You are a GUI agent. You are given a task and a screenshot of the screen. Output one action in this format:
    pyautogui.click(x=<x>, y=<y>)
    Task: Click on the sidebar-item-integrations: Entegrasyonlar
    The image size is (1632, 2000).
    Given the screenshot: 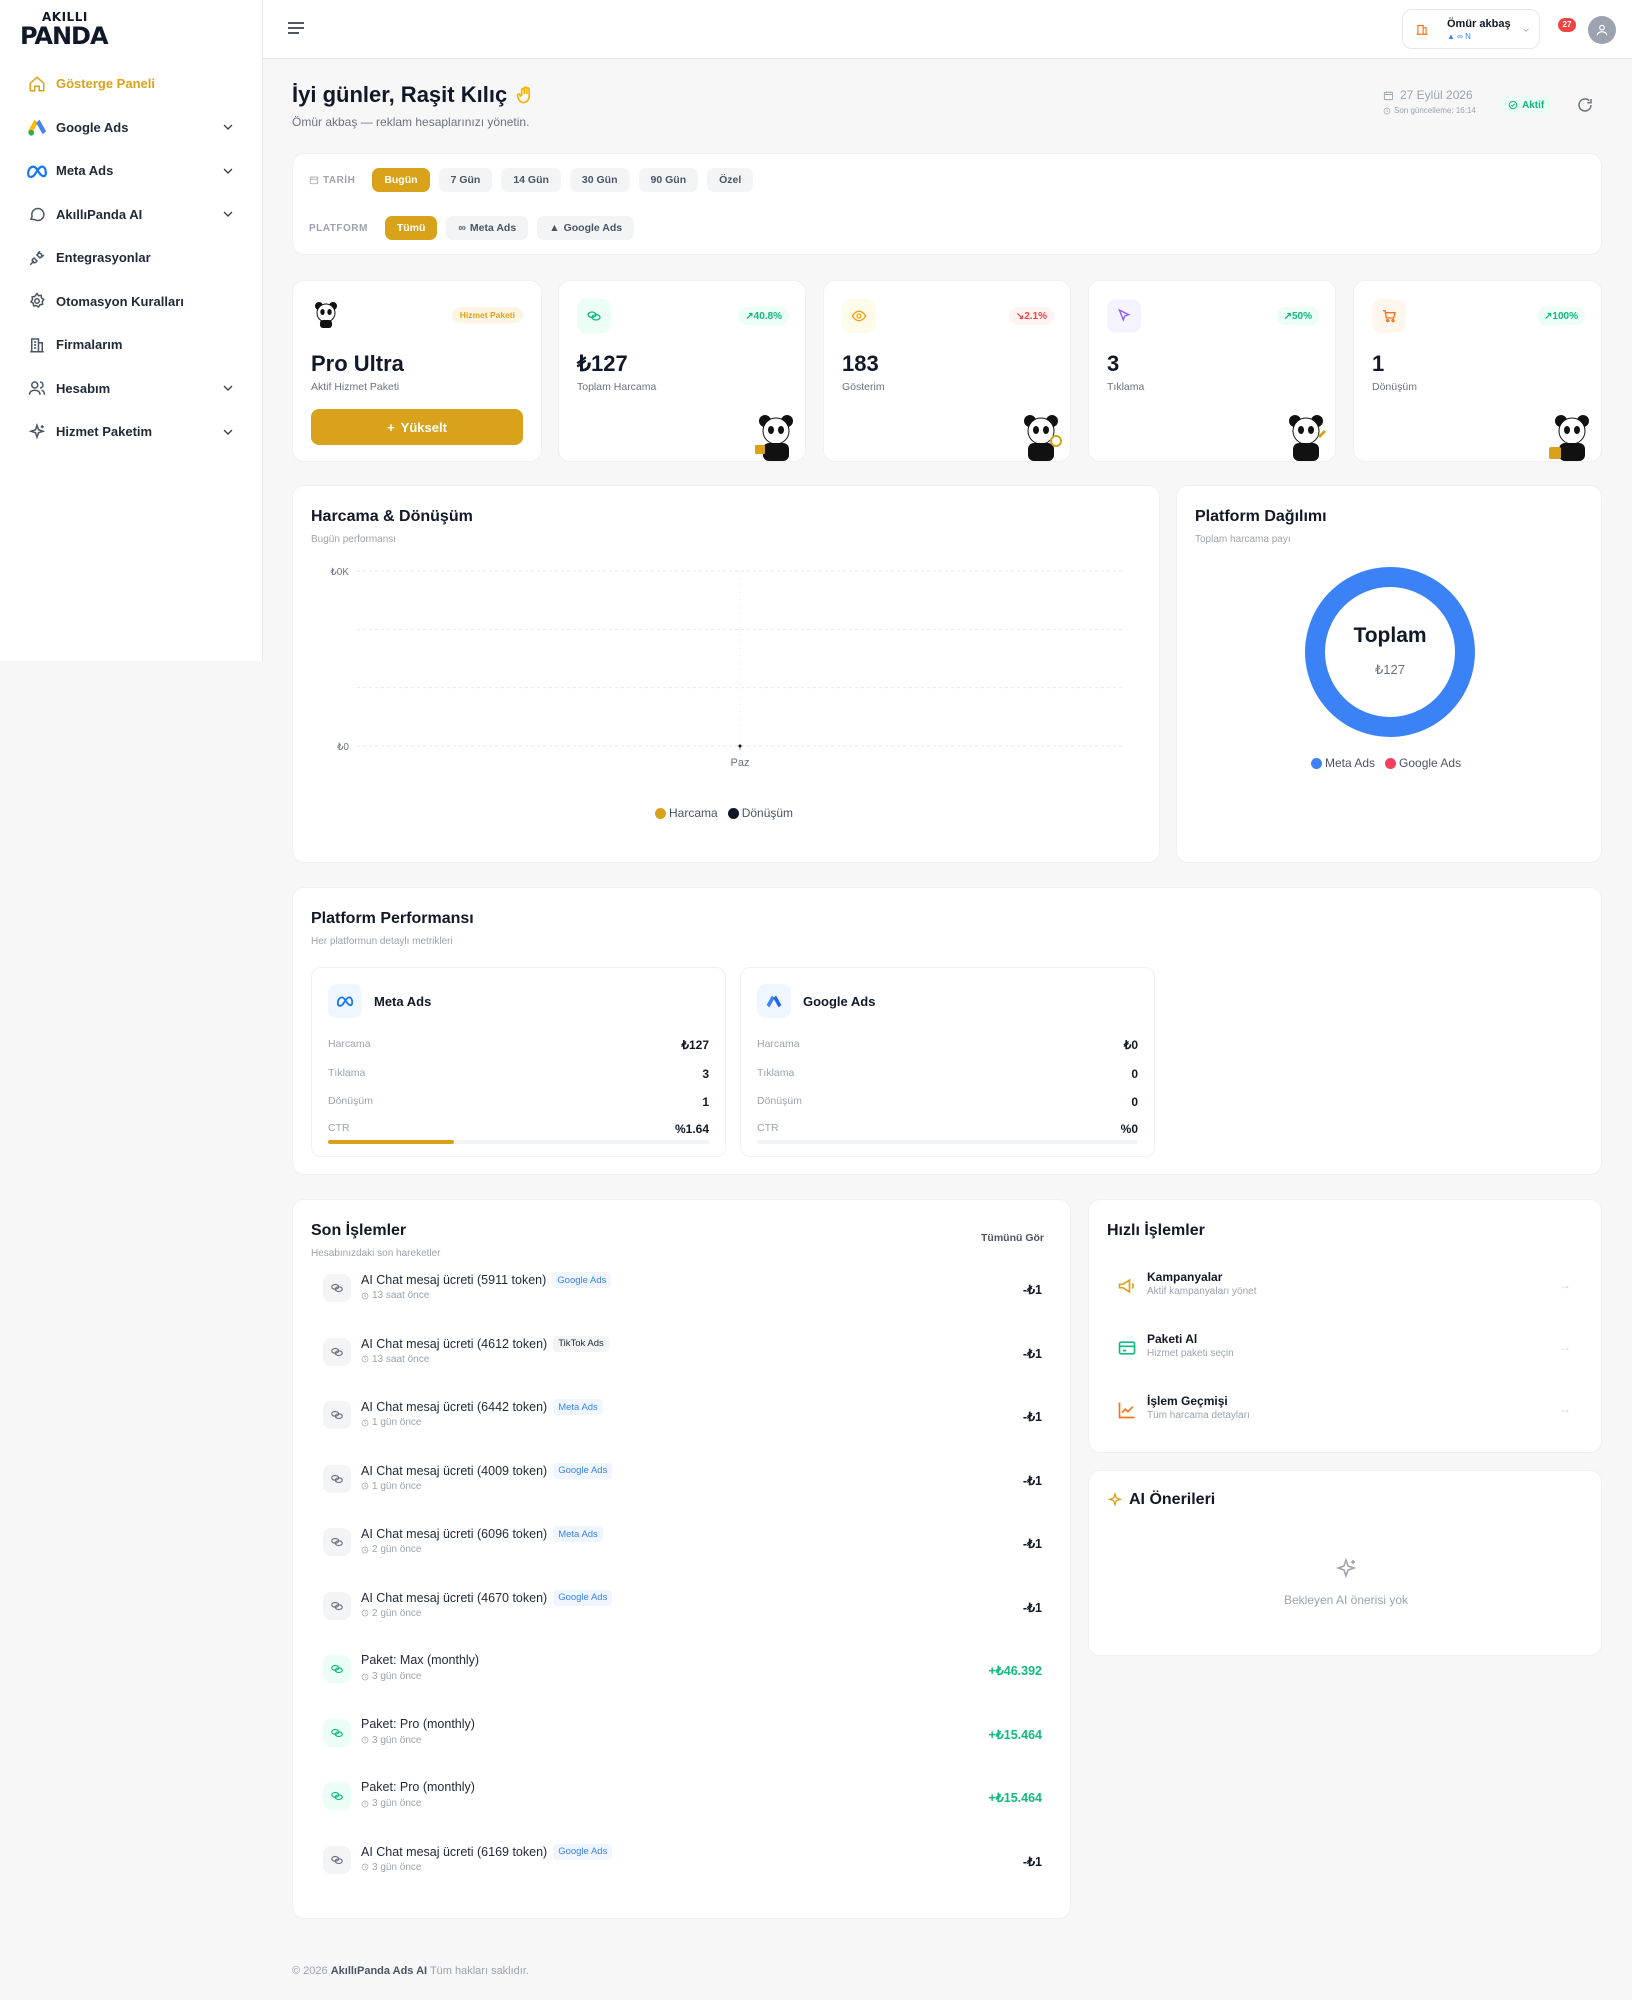 What is the action you would take?
    pyautogui.click(x=131, y=258)
    